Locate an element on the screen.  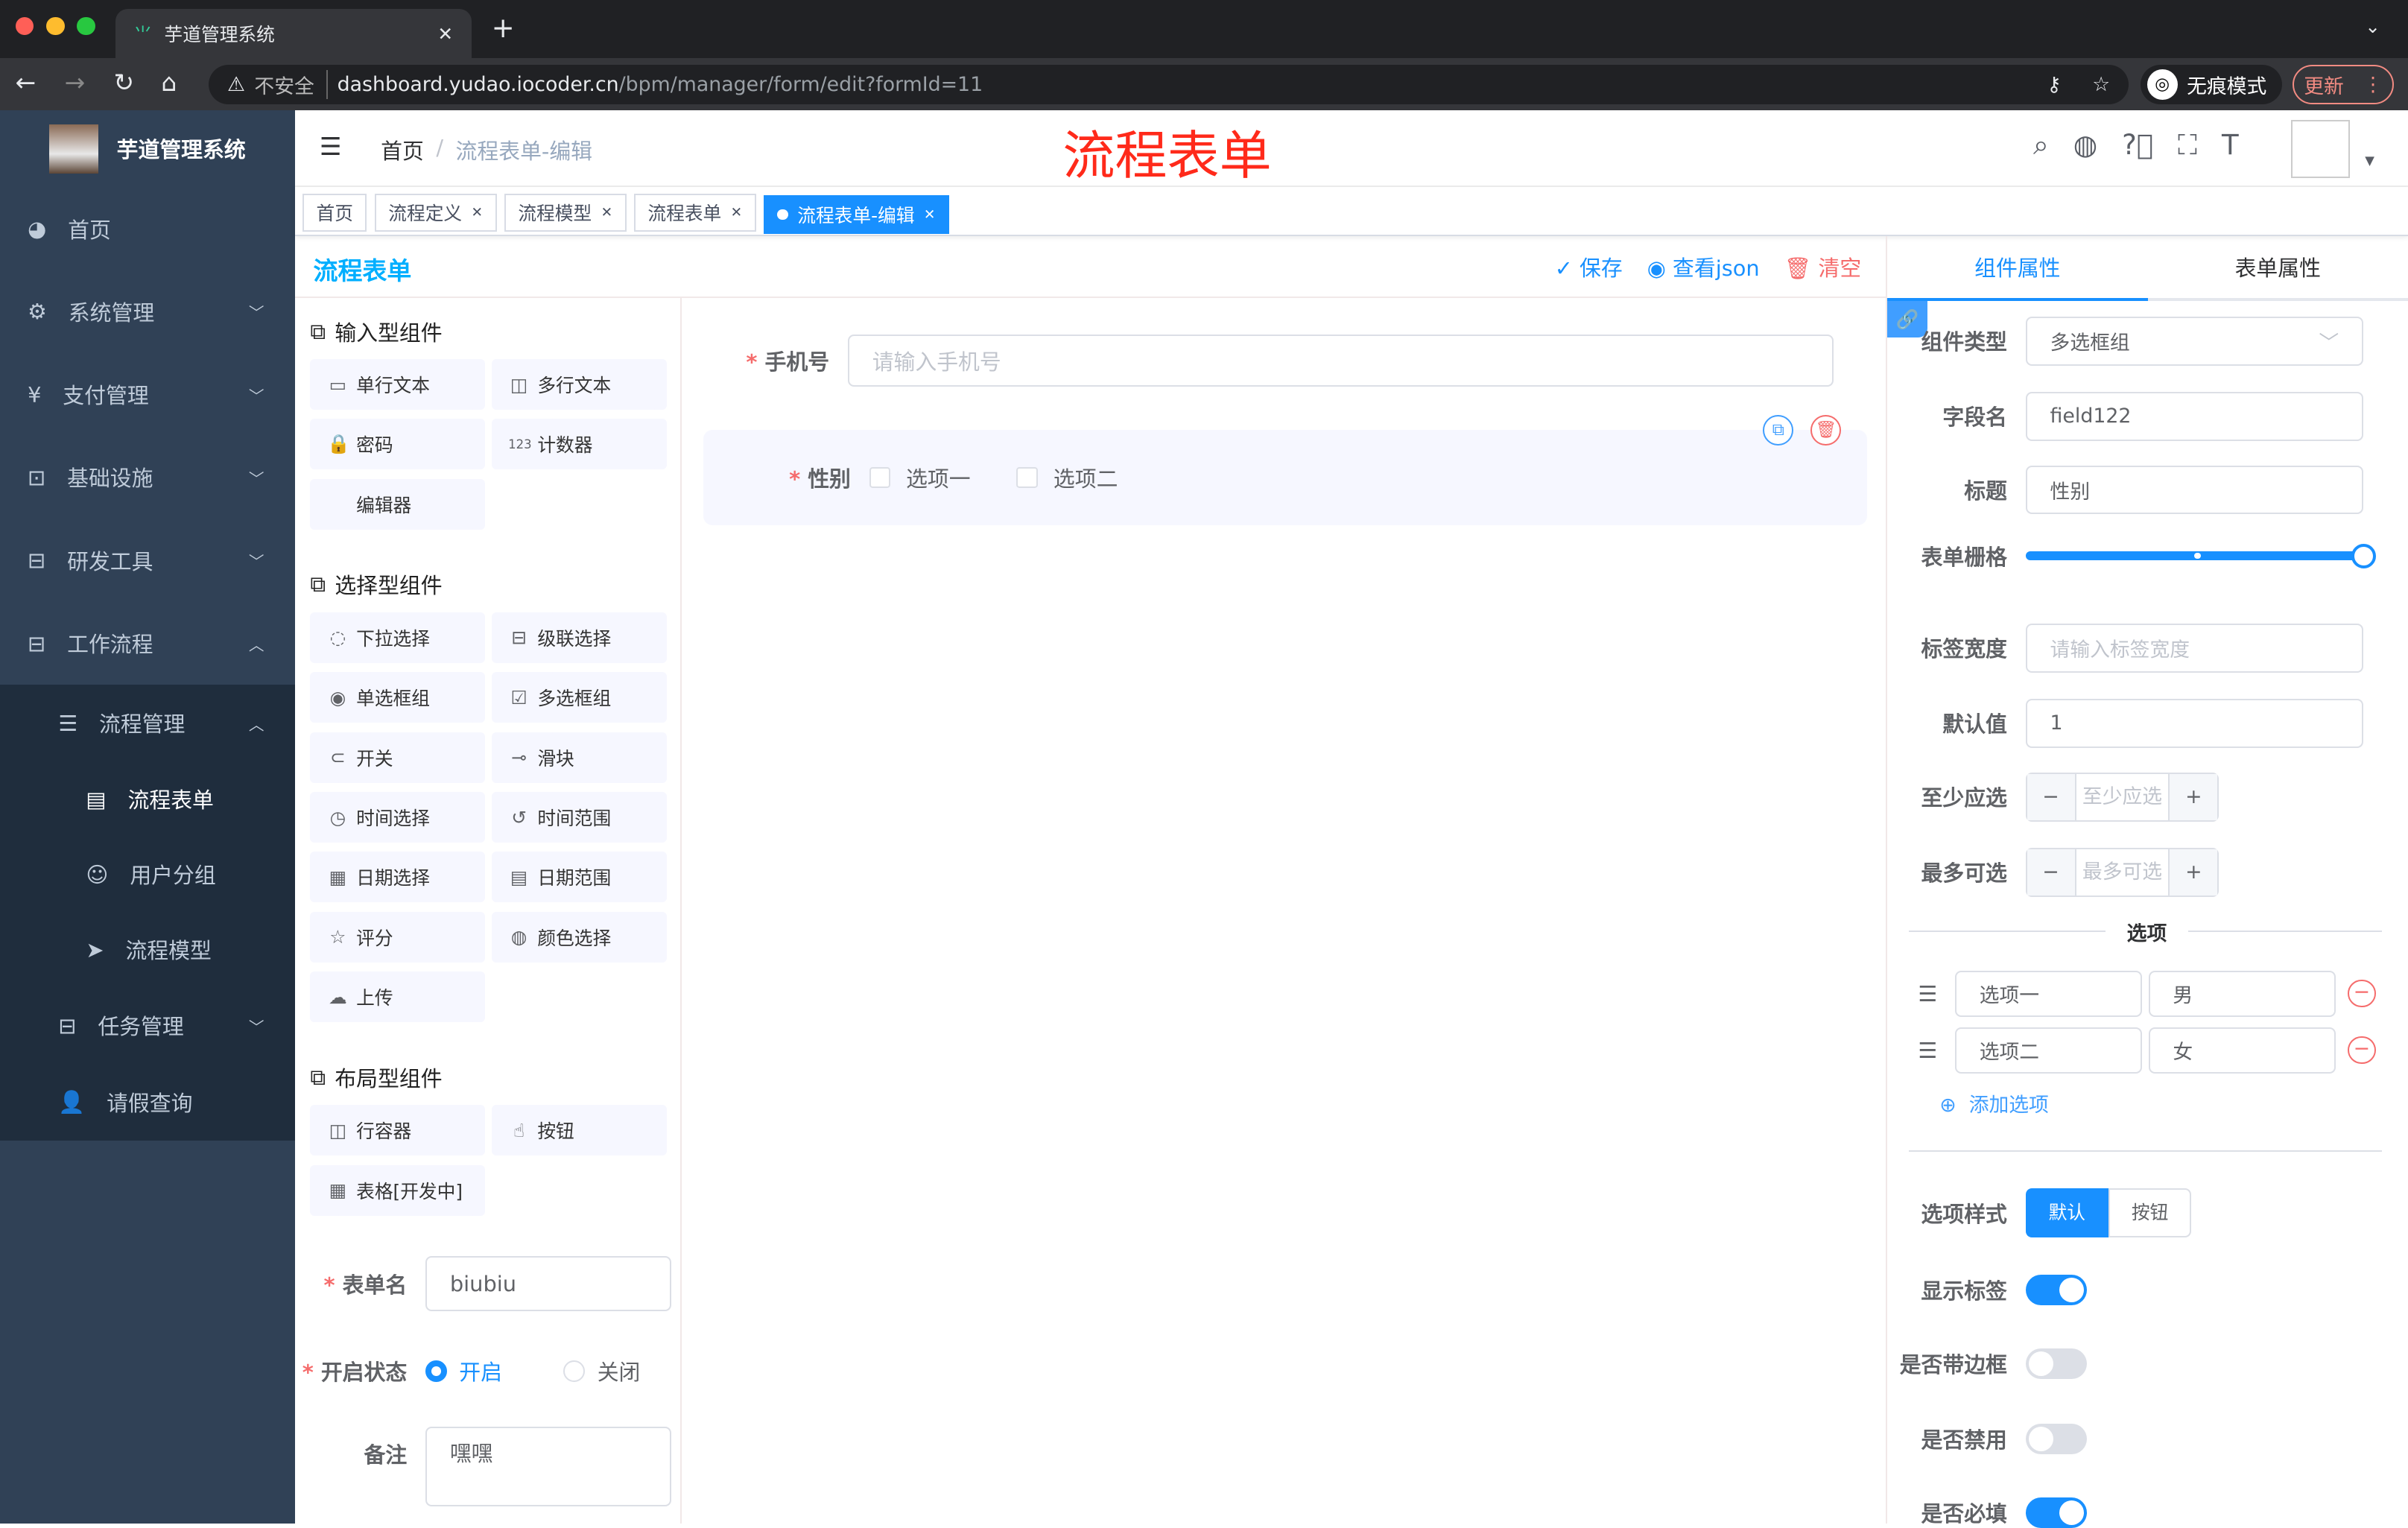
clear-button: 🗑 清空 is located at coordinates (1822, 267).